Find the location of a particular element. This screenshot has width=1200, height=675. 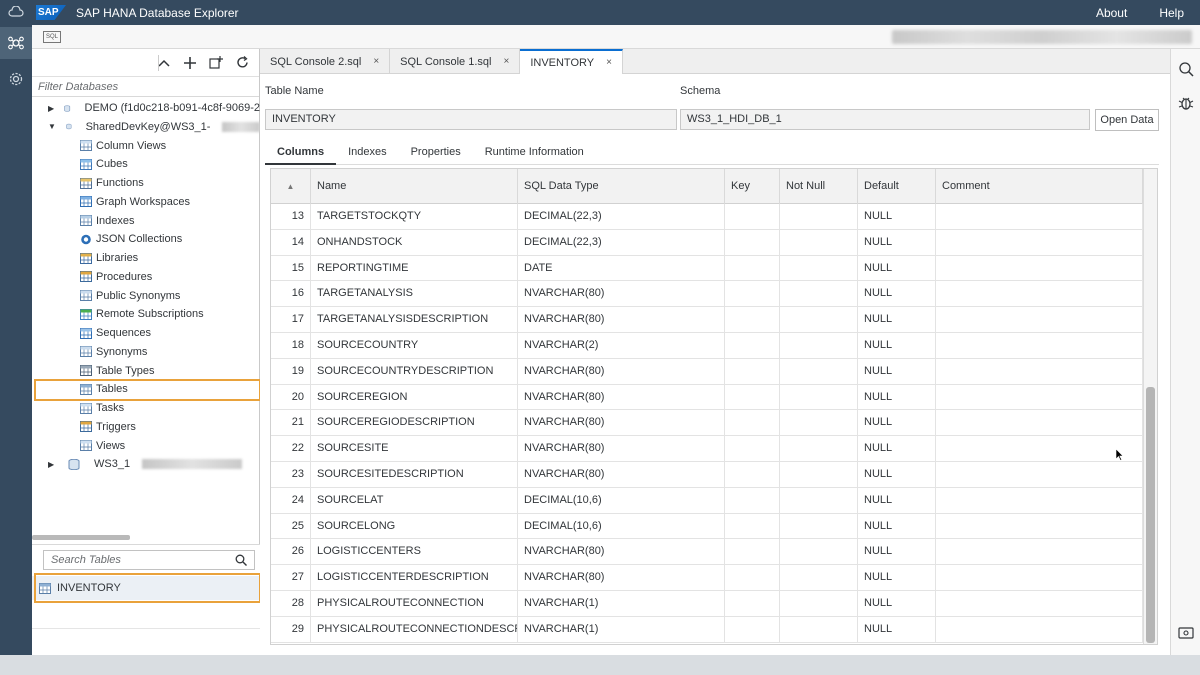

filter-databases-input: Filter Databases is located at coordinates (145, 87).